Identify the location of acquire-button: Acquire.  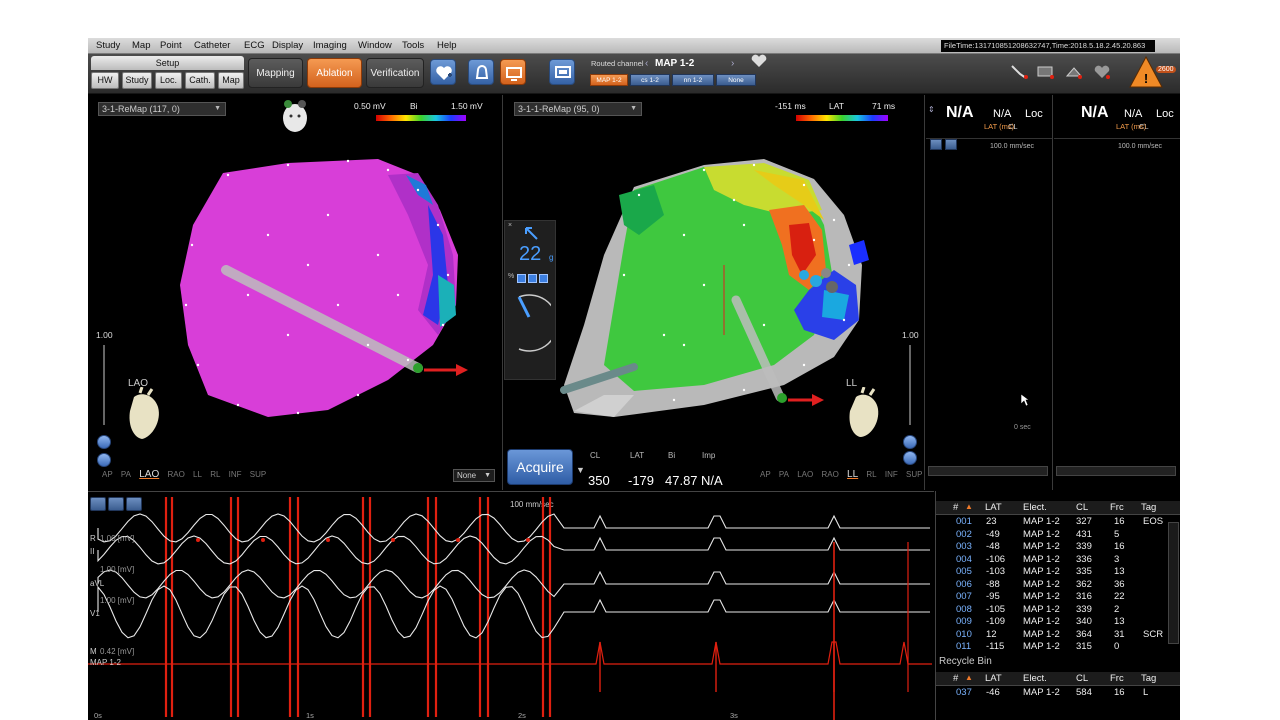
(540, 467).